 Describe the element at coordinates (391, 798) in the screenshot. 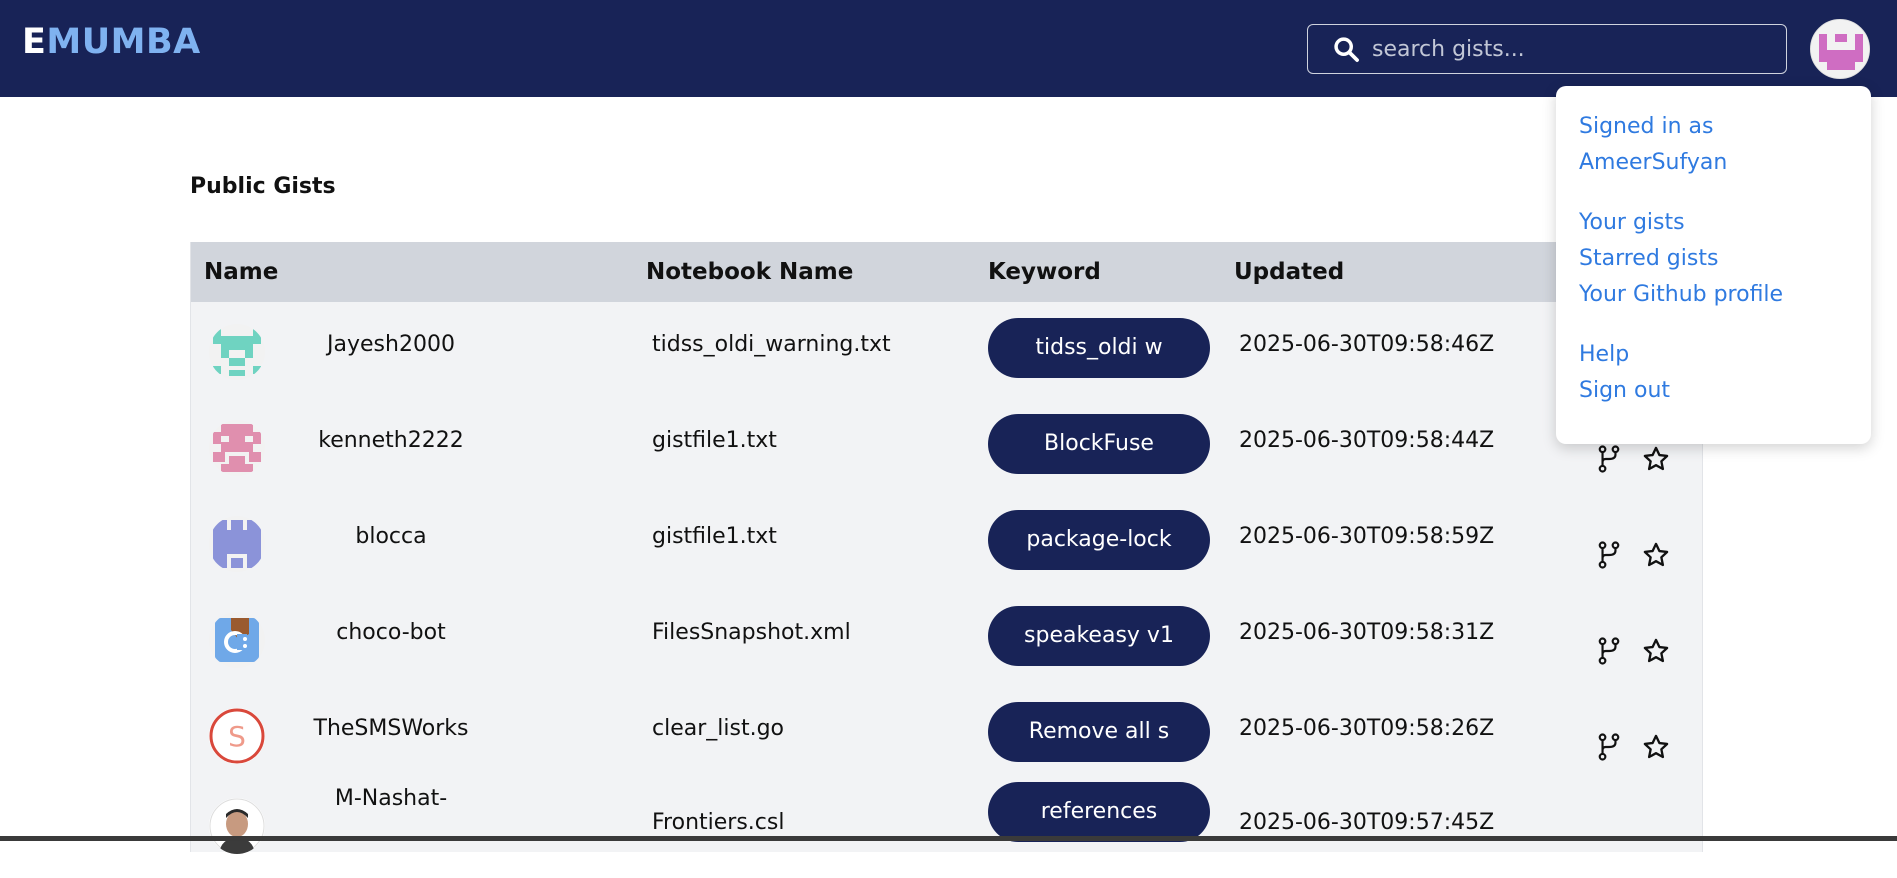

I see `gist-owner-name: M-Nashat-` at that location.